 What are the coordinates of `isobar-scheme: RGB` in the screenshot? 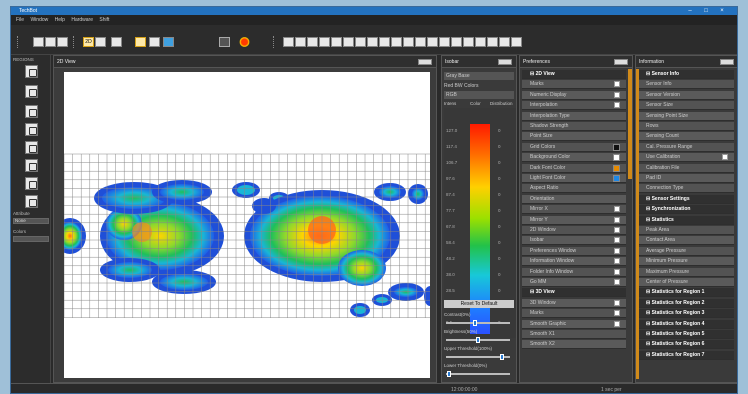 It's located at (479, 95).